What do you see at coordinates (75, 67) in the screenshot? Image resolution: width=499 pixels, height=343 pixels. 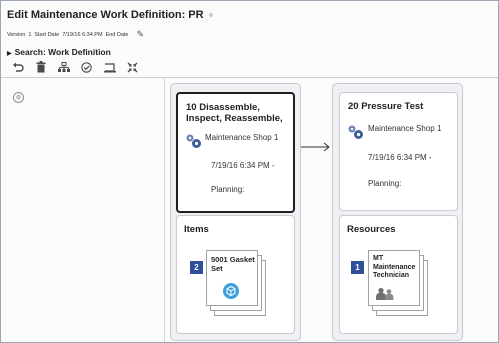 I see `toolbar` at bounding box center [75, 67].